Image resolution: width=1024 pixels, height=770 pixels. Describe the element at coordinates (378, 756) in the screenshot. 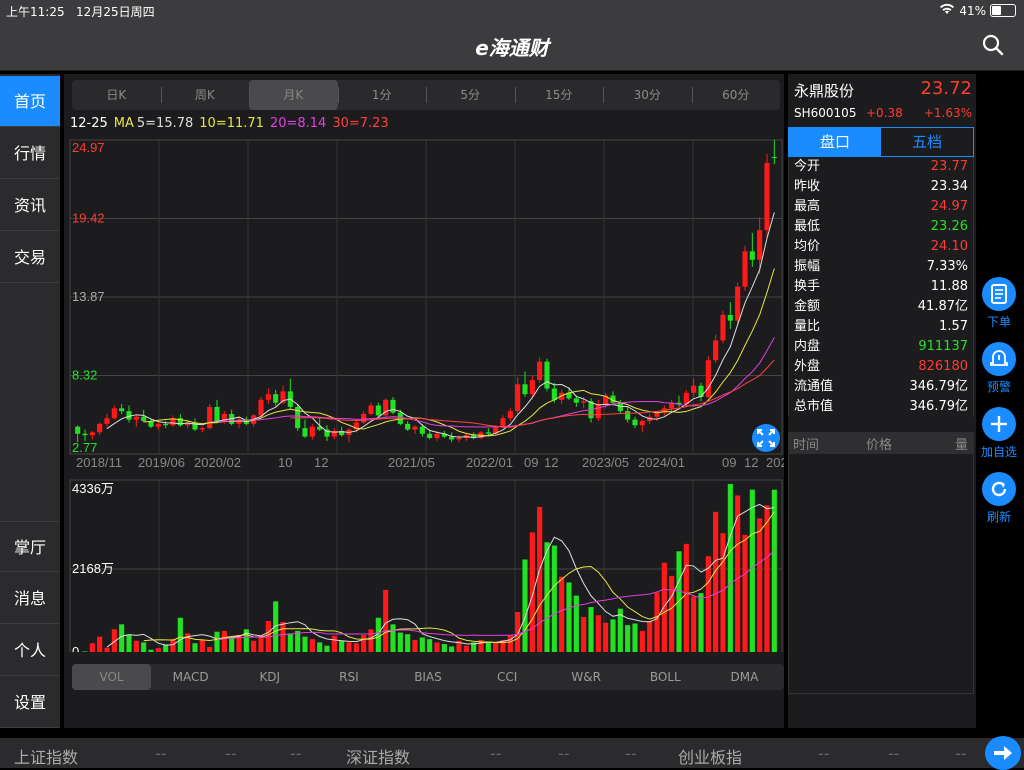

I see `index-sz-label: 深证指数` at that location.